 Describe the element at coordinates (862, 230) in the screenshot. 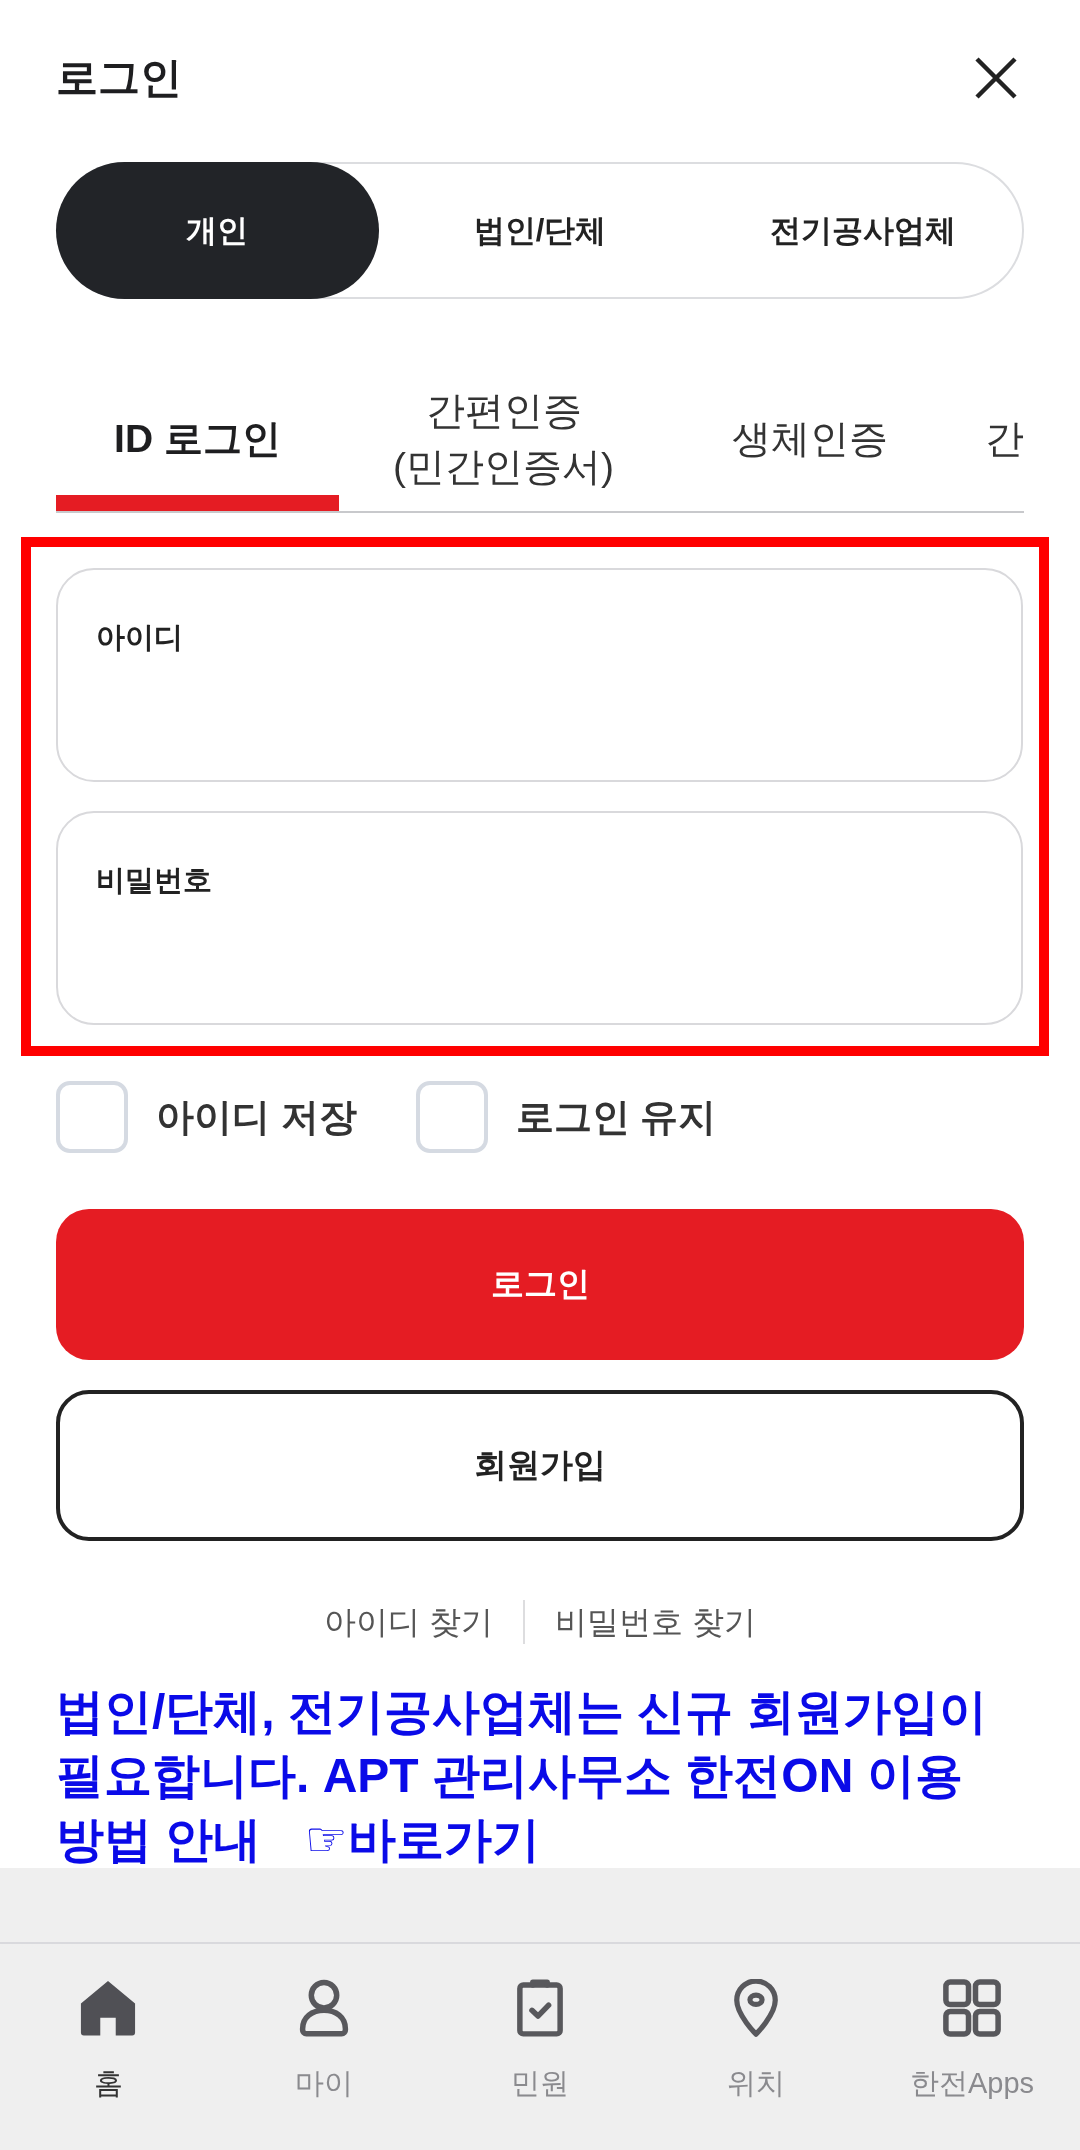

I see `user-type-tab: 전기공사업체` at that location.